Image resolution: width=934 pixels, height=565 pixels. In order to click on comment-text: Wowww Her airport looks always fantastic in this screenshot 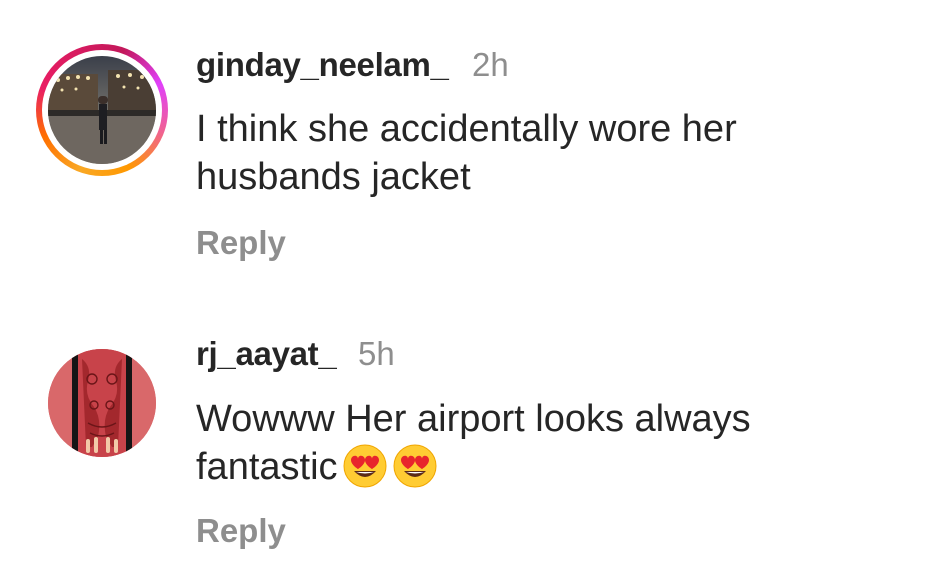, I will do `click(546, 443)`.